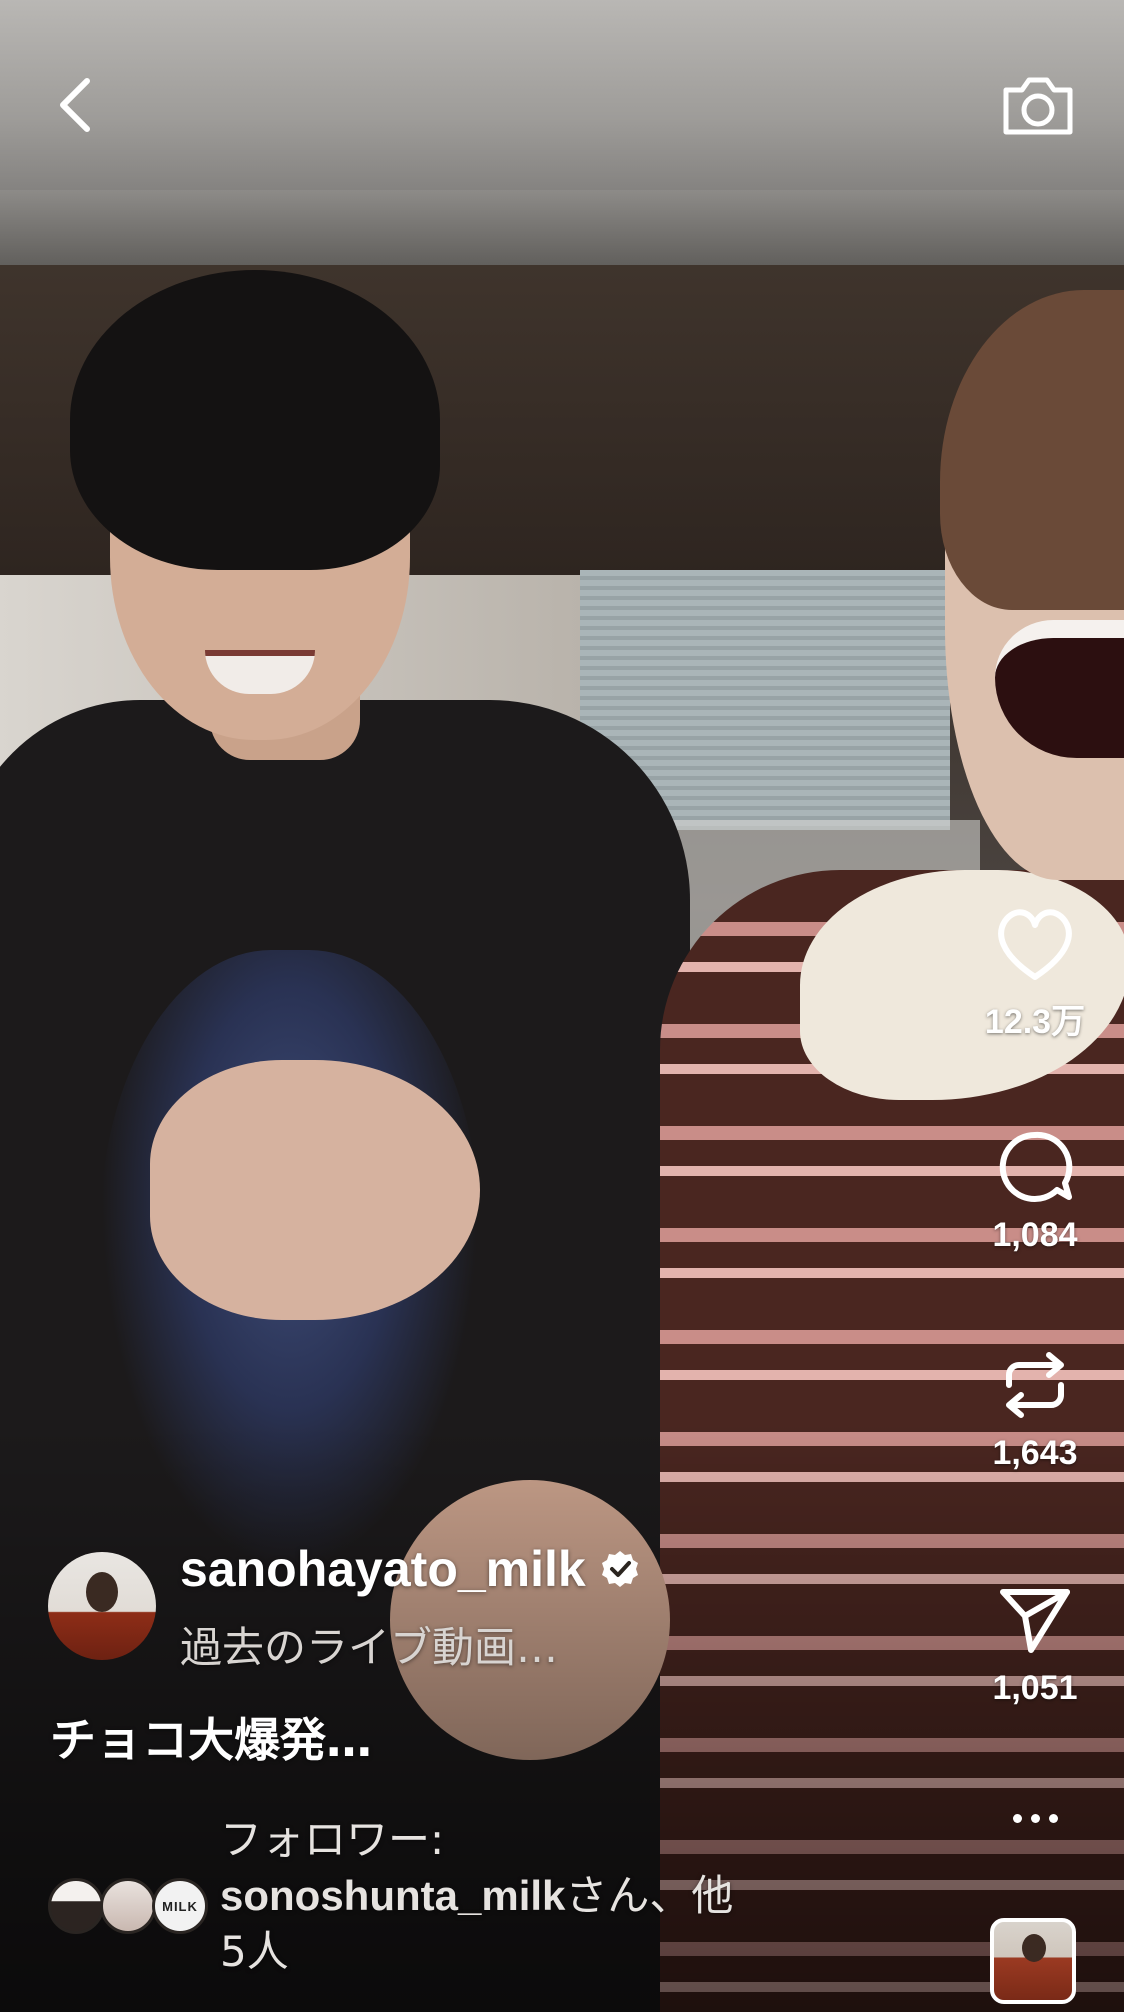 The width and height of the screenshot is (1124, 2012). I want to click on followers-suffix: さん、他, so click(649, 1895).